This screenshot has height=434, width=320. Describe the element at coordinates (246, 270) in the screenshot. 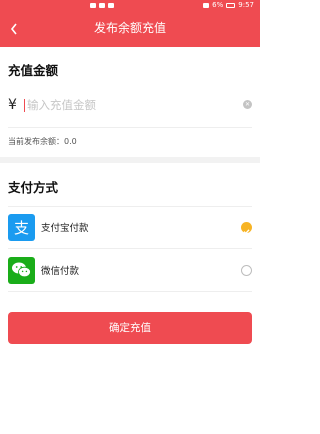

I see `radio-unchecked-icon` at that location.